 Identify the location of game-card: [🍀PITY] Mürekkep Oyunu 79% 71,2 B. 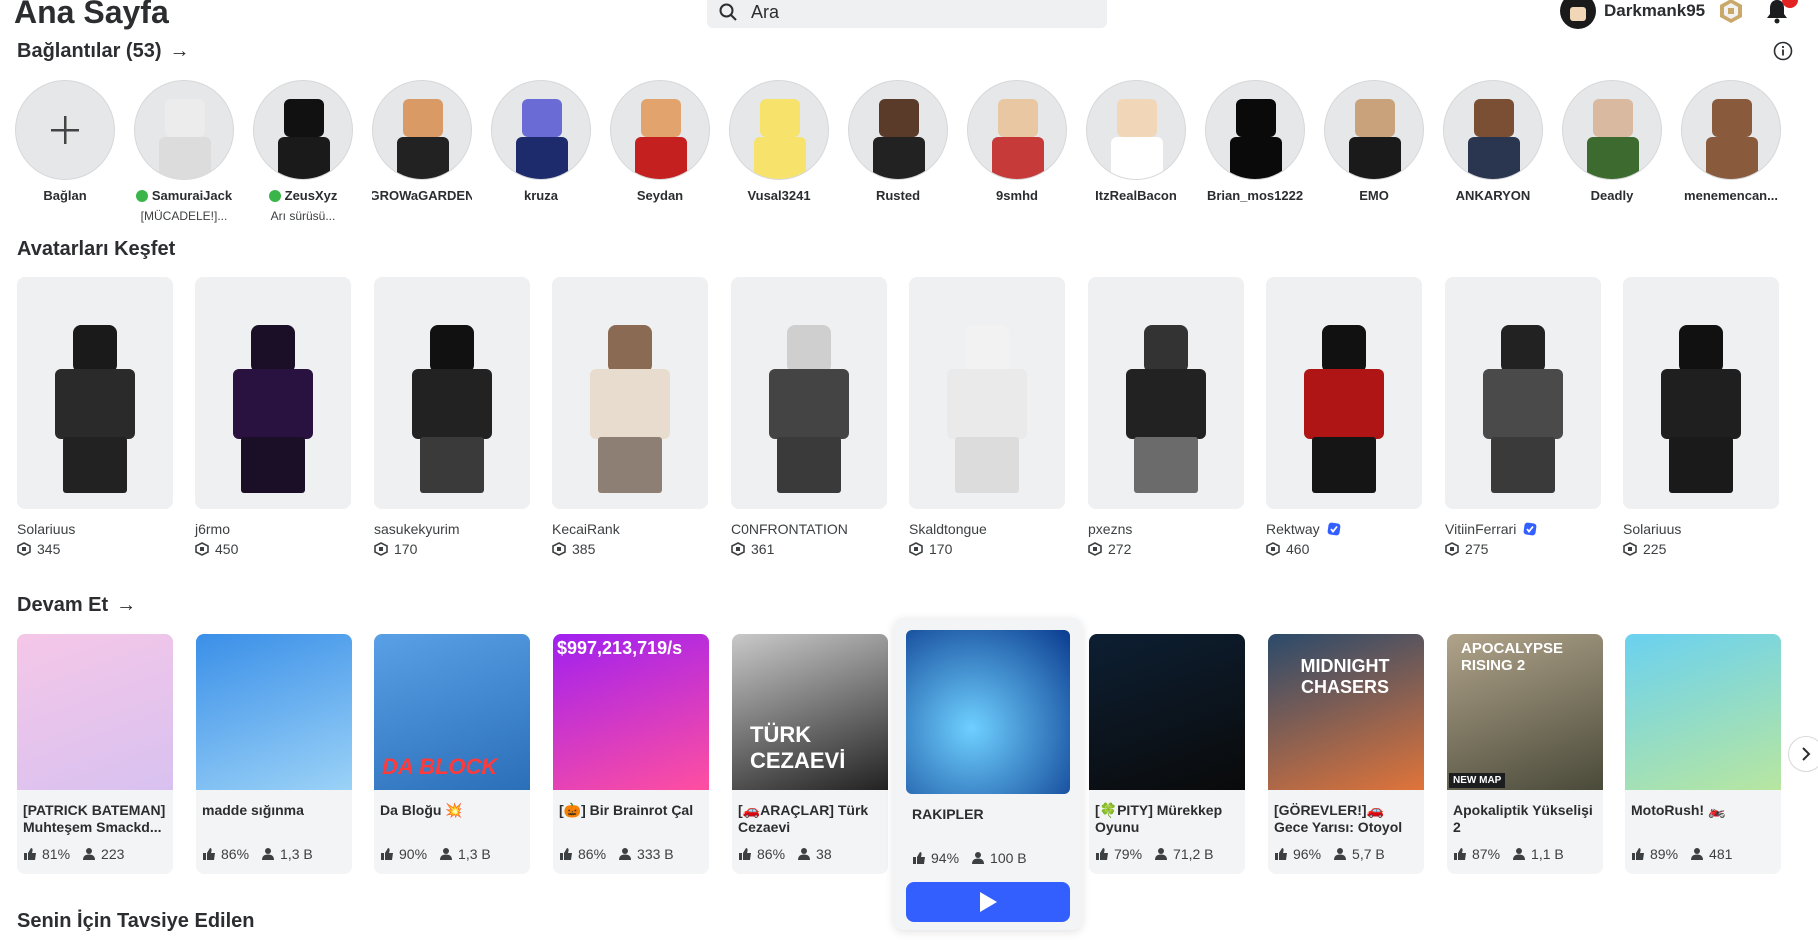
(1167, 754).